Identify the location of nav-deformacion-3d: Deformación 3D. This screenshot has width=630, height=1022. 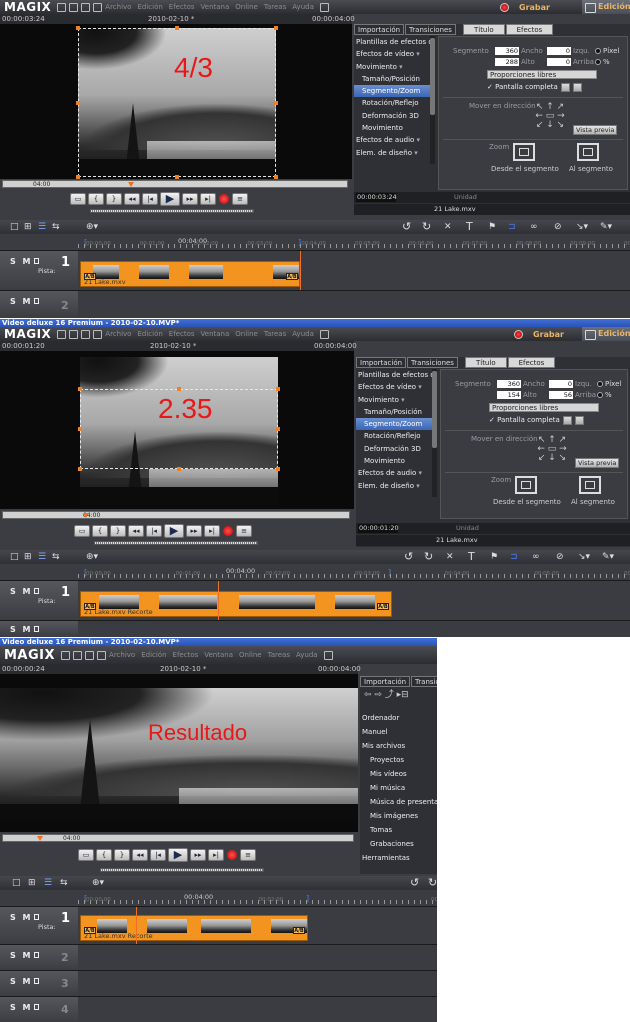
(394, 449).